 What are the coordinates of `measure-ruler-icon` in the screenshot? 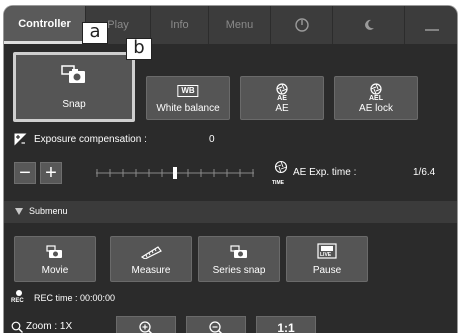 It's located at (151, 252).